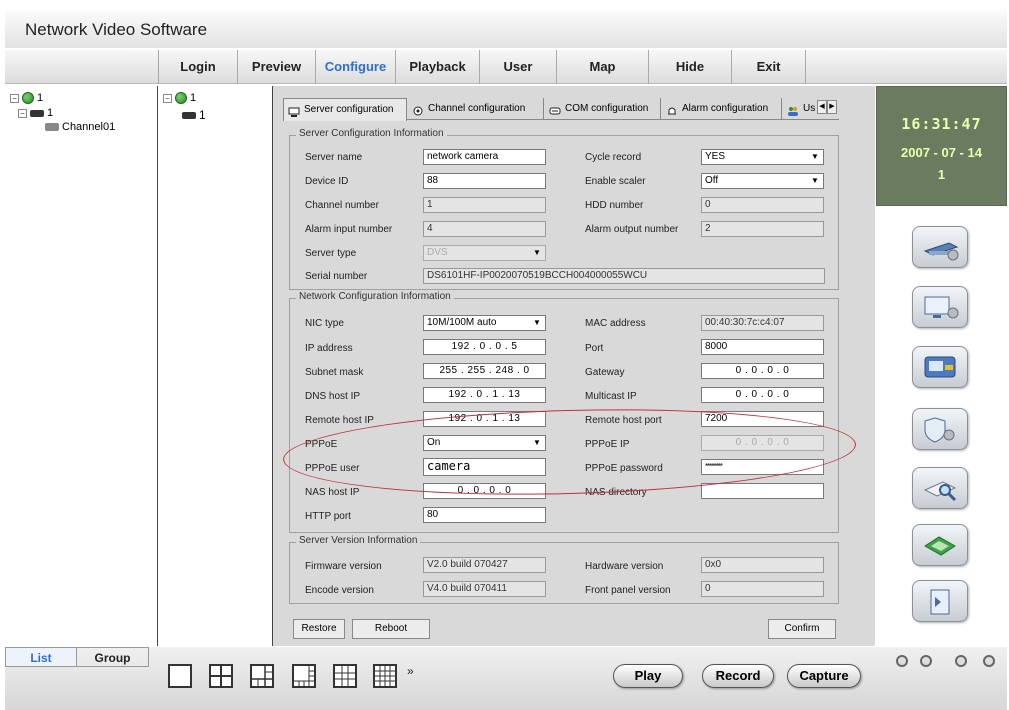 This screenshot has height=710, width=1009. What do you see at coordinates (484, 443) in the screenshot?
I see `pppoe-select: On` at bounding box center [484, 443].